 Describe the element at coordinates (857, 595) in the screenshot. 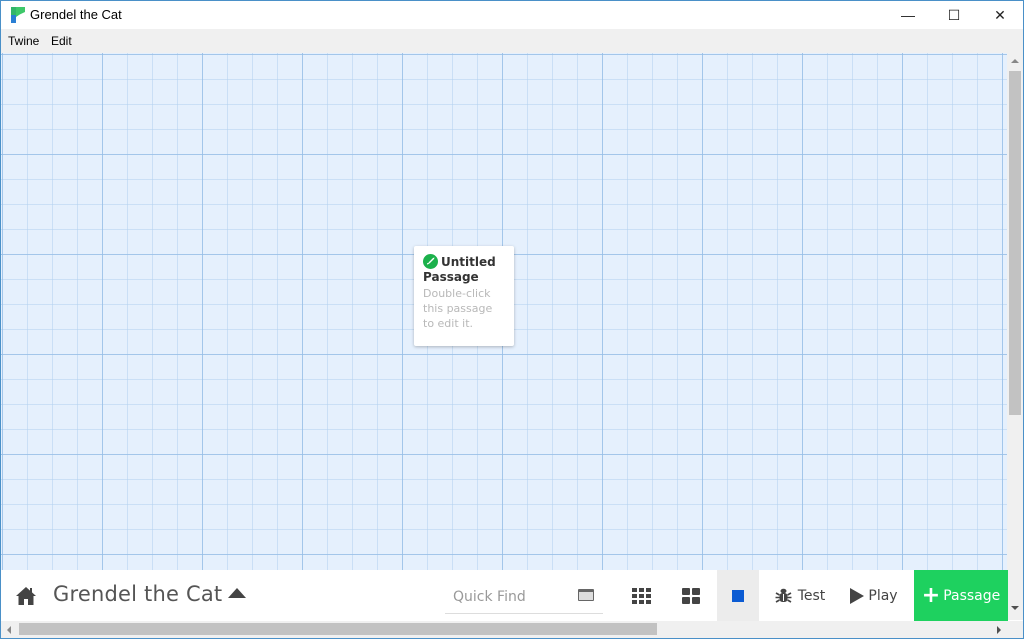

I see `play-icon` at that location.